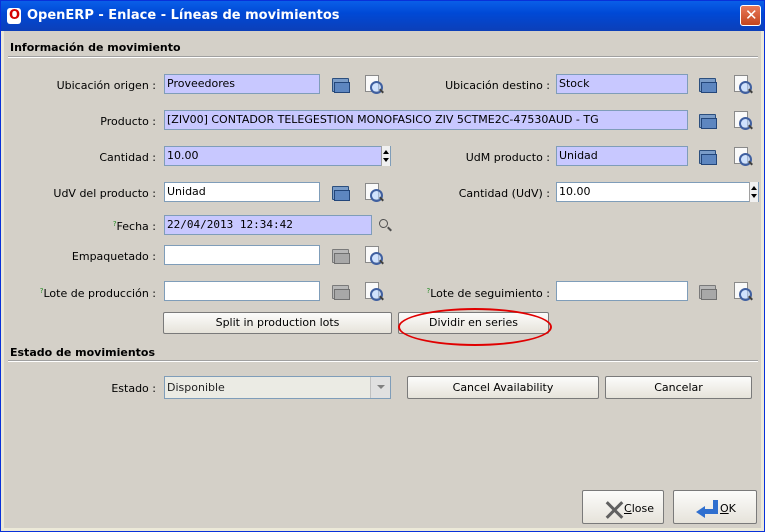  I want to click on ok-arrow-icon, so click(707, 509).